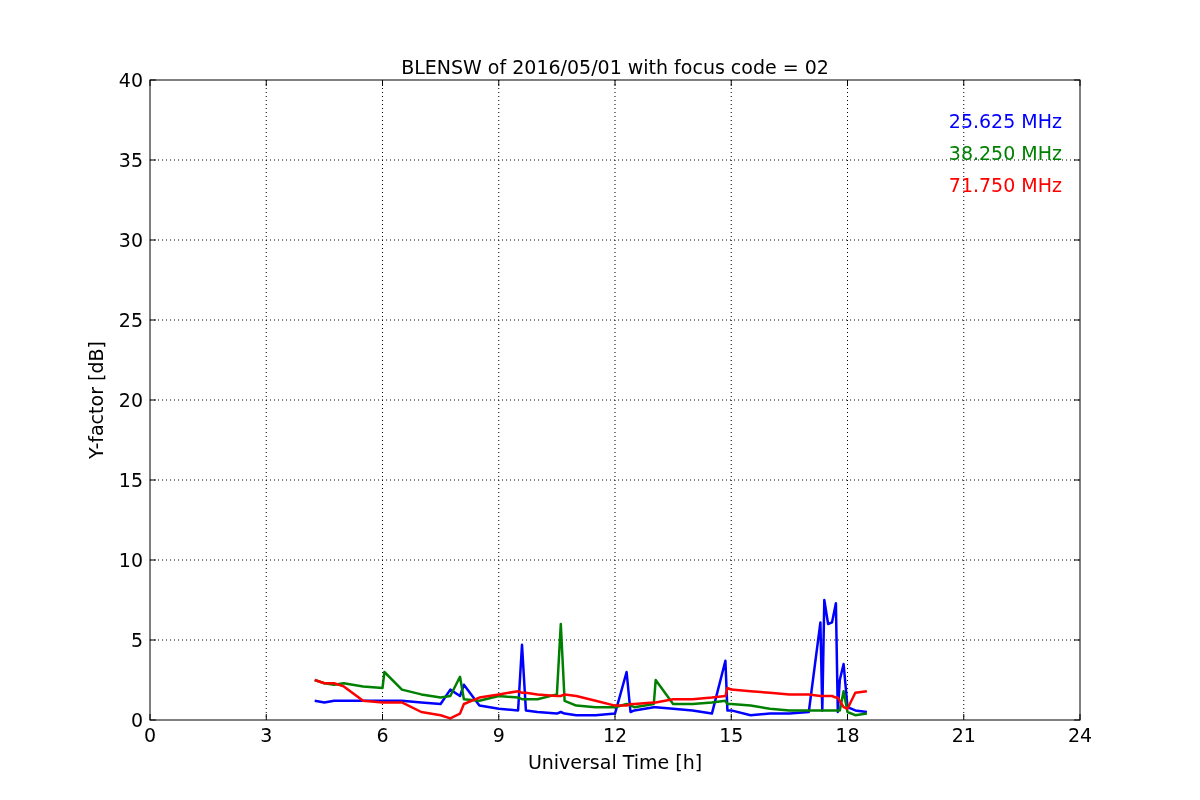  What do you see at coordinates (615, 762) in the screenshot?
I see `x-axis-label: Universal Time [h]` at bounding box center [615, 762].